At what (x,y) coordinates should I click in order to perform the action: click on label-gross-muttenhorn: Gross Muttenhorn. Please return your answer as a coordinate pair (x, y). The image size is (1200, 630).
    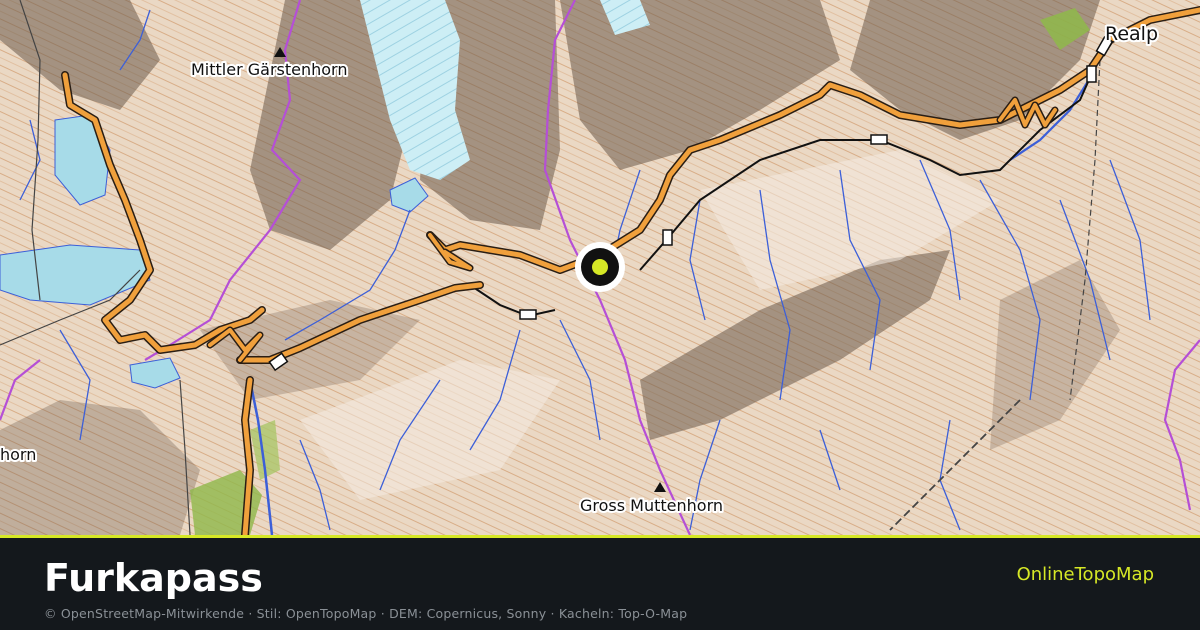
    Looking at the image, I should click on (651, 505).